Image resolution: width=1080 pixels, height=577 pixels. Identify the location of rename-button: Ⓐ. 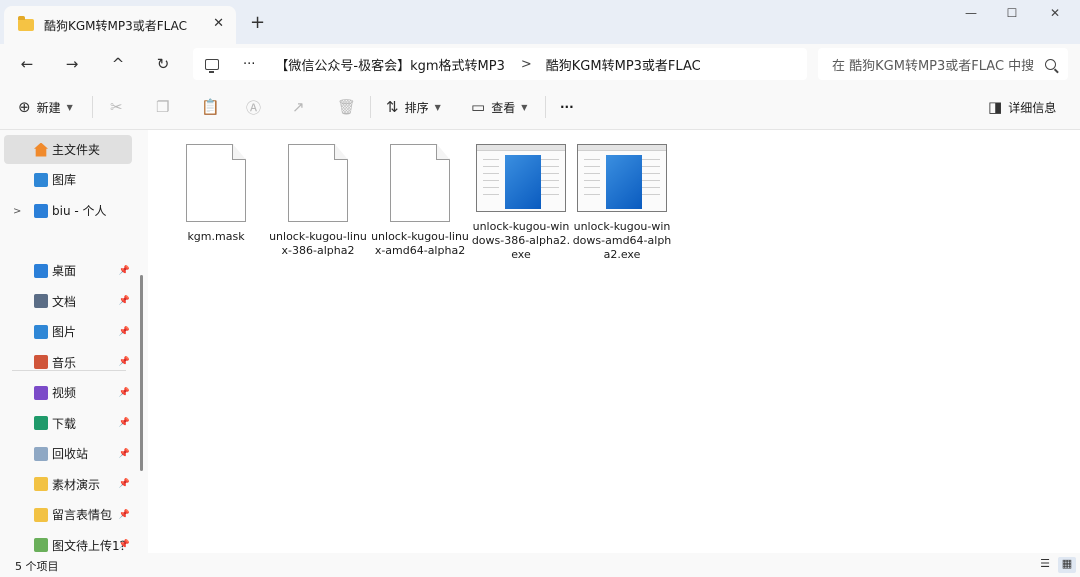
(256, 107).